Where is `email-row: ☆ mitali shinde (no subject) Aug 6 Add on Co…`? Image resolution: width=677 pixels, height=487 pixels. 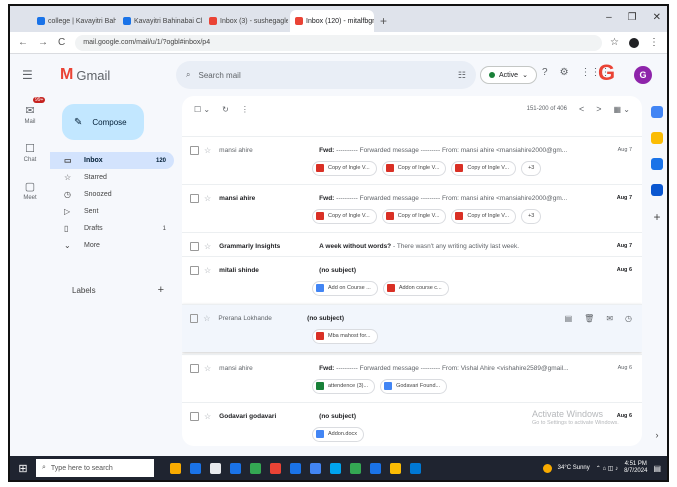 email-row: ☆ mitali shinde (no subject) Aug 6 Add on Co… is located at coordinates (412, 280).